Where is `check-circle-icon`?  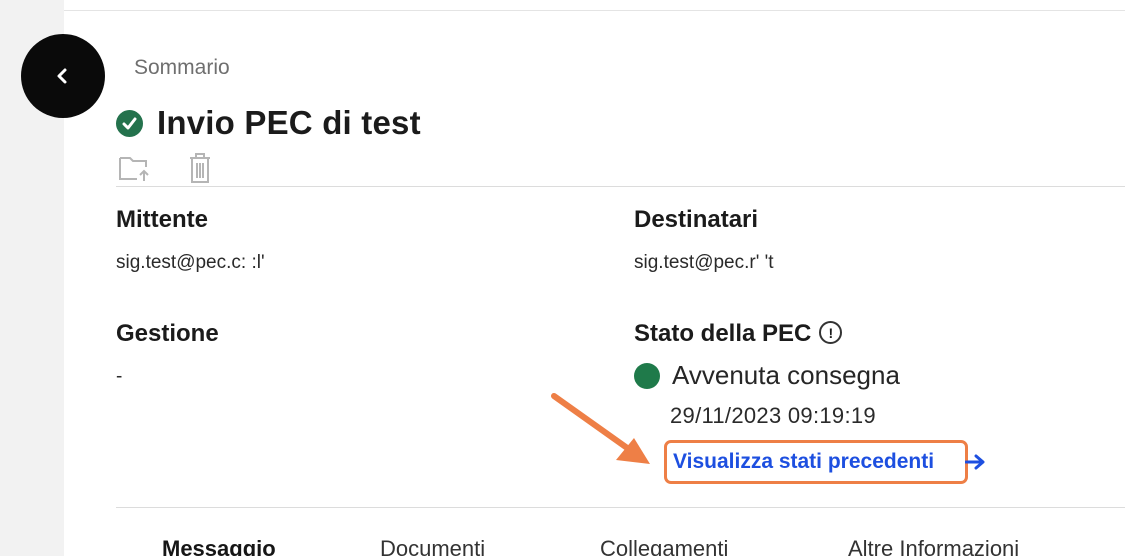
check-circle-icon is located at coordinates (129, 123).